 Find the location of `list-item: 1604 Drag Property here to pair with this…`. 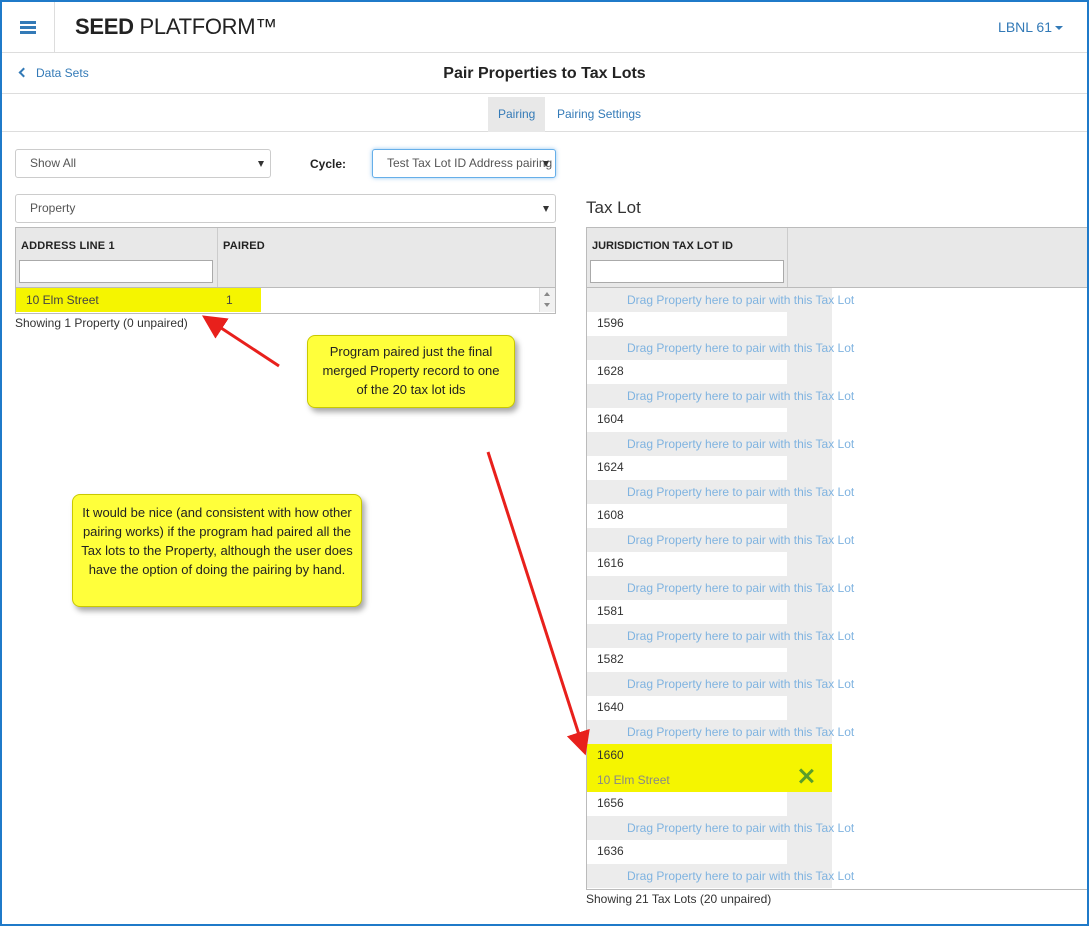

list-item: 1604 Drag Property here to pair with this… is located at coordinates (720, 432).